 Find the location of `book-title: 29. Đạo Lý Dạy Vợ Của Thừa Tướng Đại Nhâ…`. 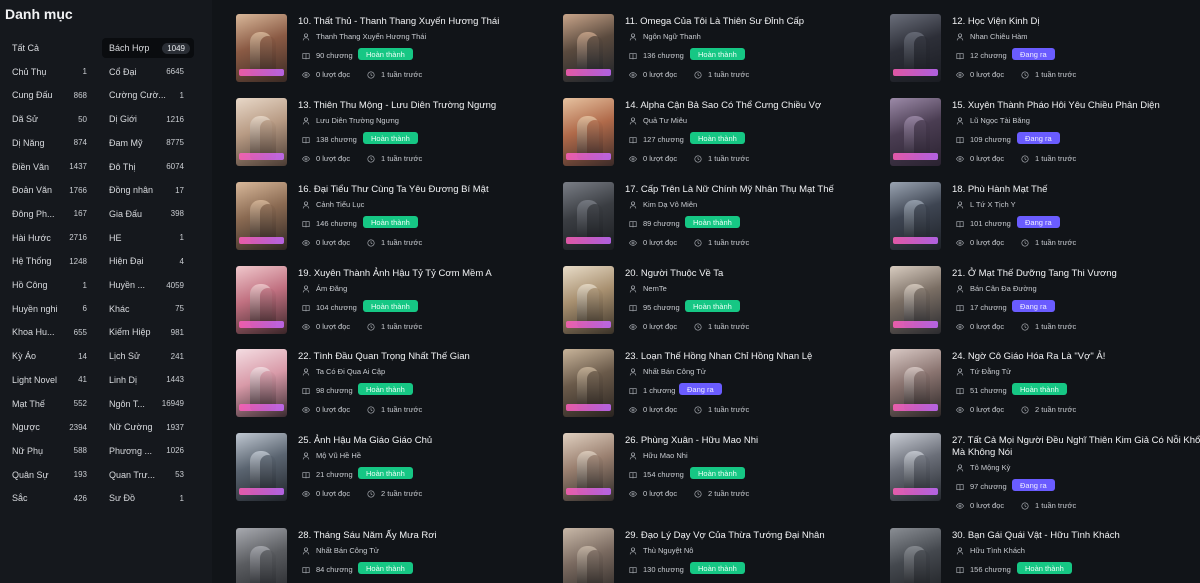

book-title: 29. Đạo Lý Dạy Vợ Của Thừa Tướng Đại Nhâ… is located at coordinates (756, 536).